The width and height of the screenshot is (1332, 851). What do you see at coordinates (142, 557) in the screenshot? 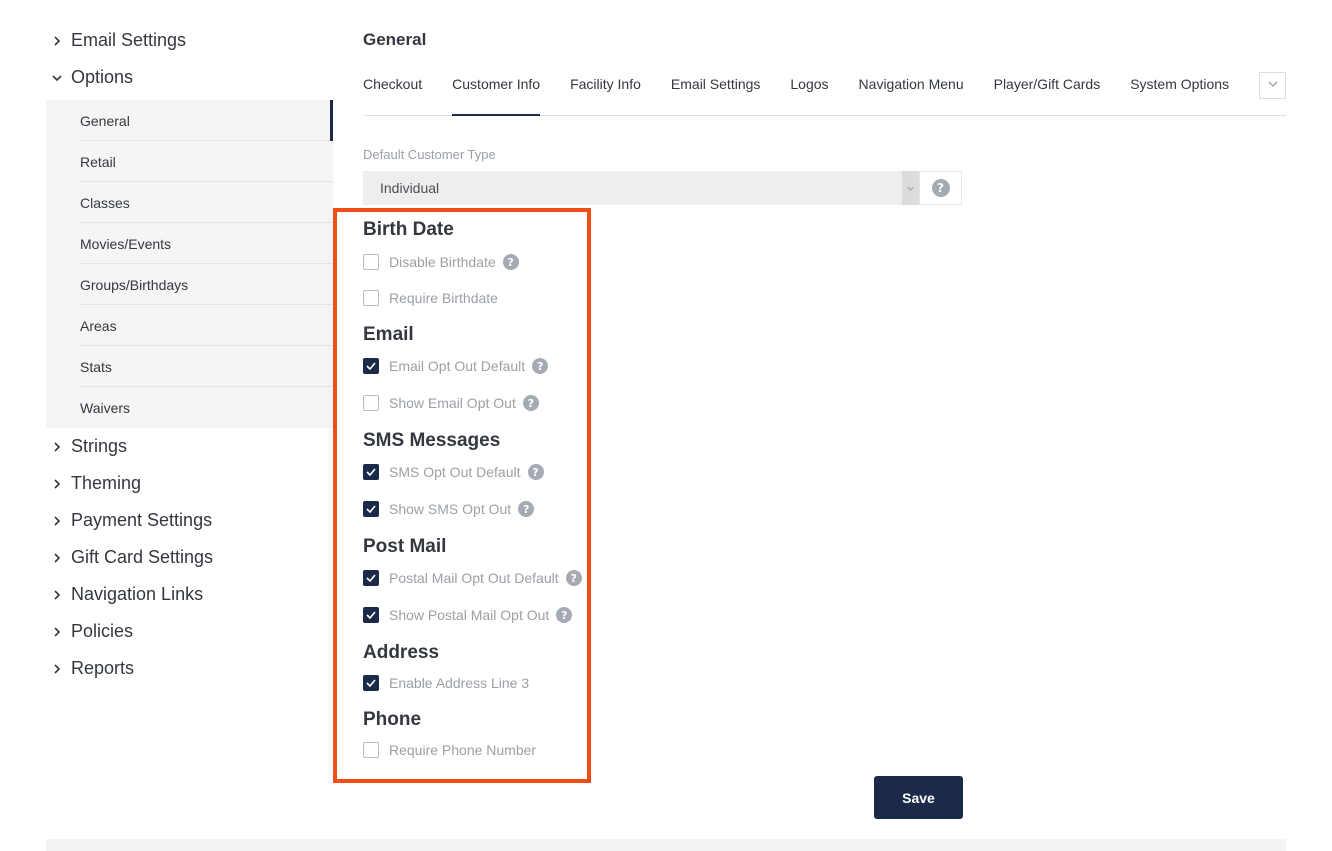
I see `sidebar-item-label: Gift Card Settings` at bounding box center [142, 557].